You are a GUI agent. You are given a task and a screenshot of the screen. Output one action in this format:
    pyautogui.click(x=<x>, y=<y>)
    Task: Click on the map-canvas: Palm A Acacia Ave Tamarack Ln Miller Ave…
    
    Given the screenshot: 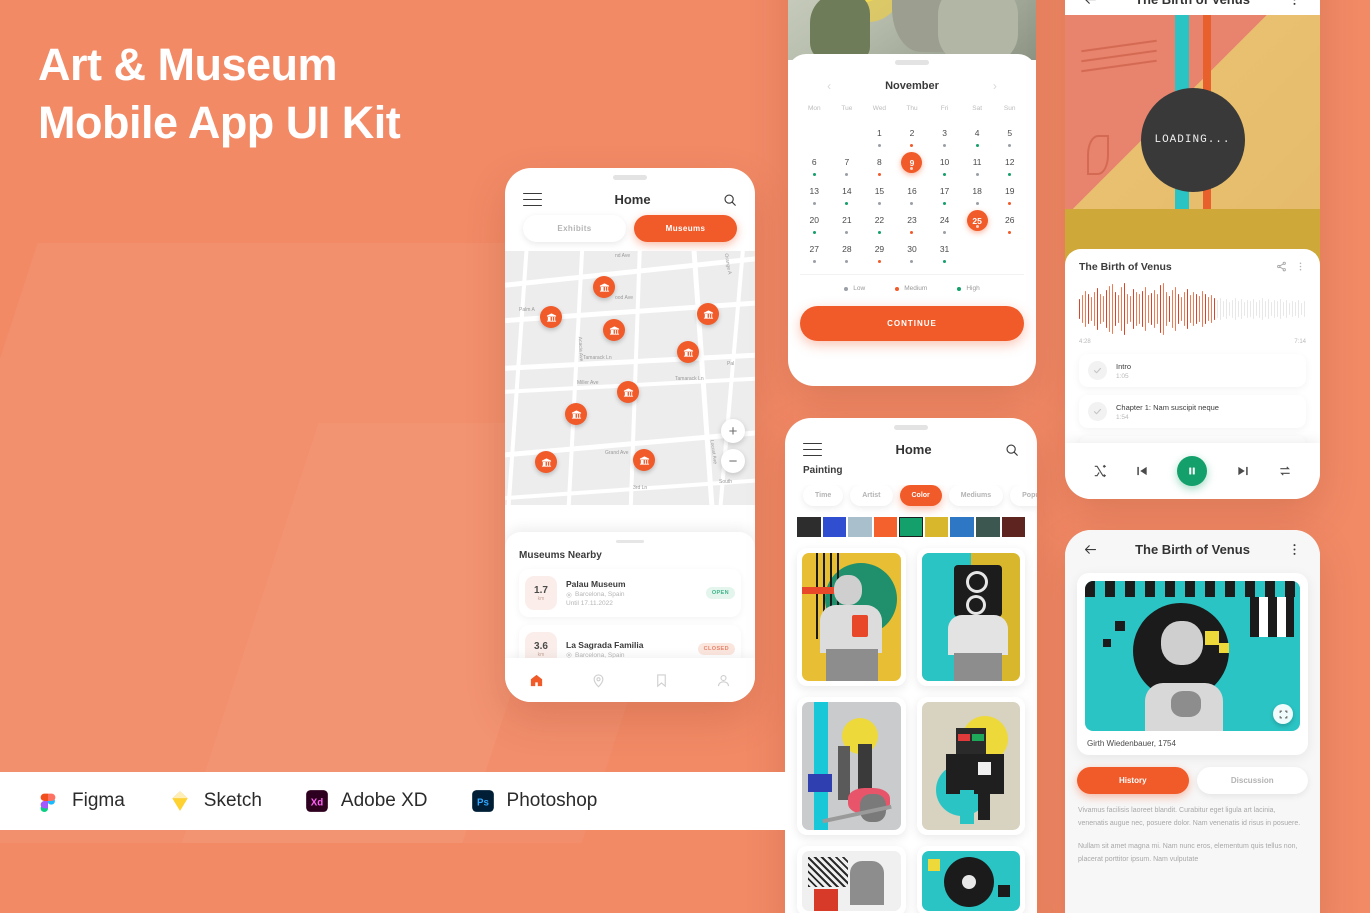 What is the action you would take?
    pyautogui.click(x=630, y=378)
    